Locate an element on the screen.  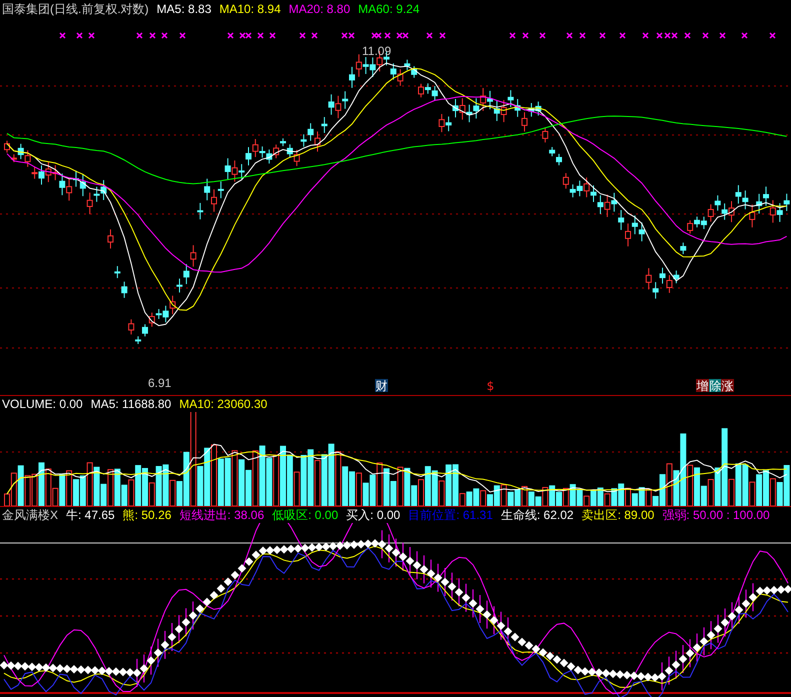
volume-value: VOLUME: 0.00 is located at coordinates (42, 404).